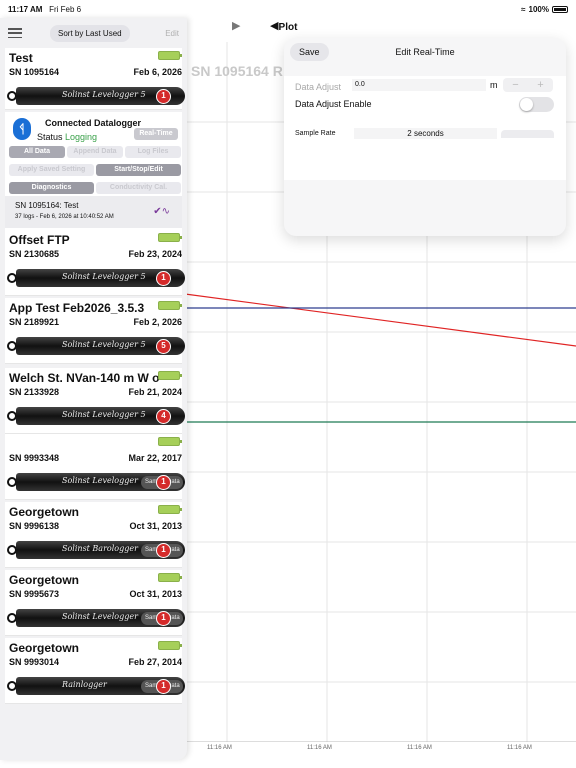  What do you see at coordinates (21, 58) in the screenshot?
I see `device-name: Test` at bounding box center [21, 58].